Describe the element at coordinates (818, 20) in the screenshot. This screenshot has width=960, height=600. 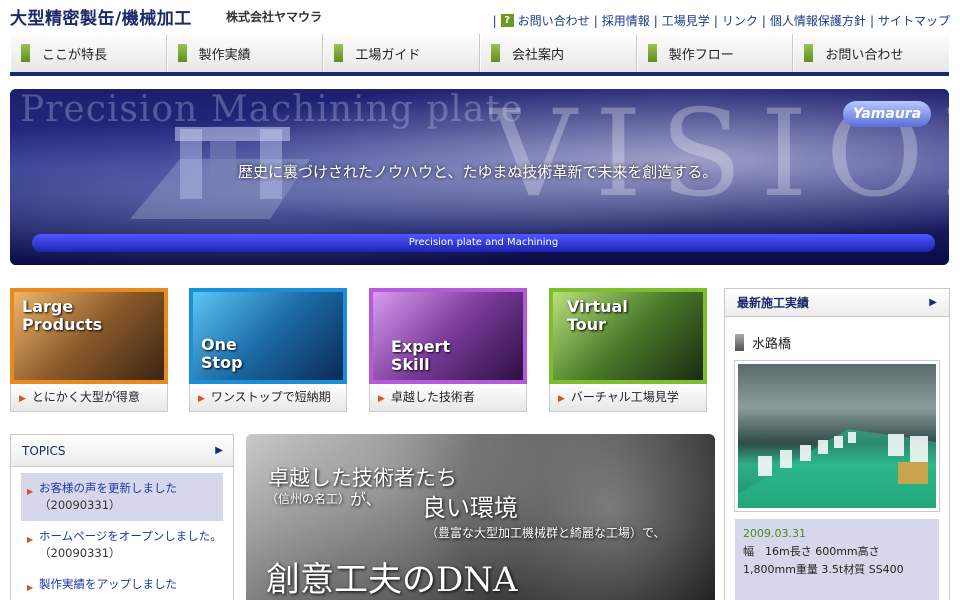
I see `utility-link-privacy: 個人情報保護方針` at that location.